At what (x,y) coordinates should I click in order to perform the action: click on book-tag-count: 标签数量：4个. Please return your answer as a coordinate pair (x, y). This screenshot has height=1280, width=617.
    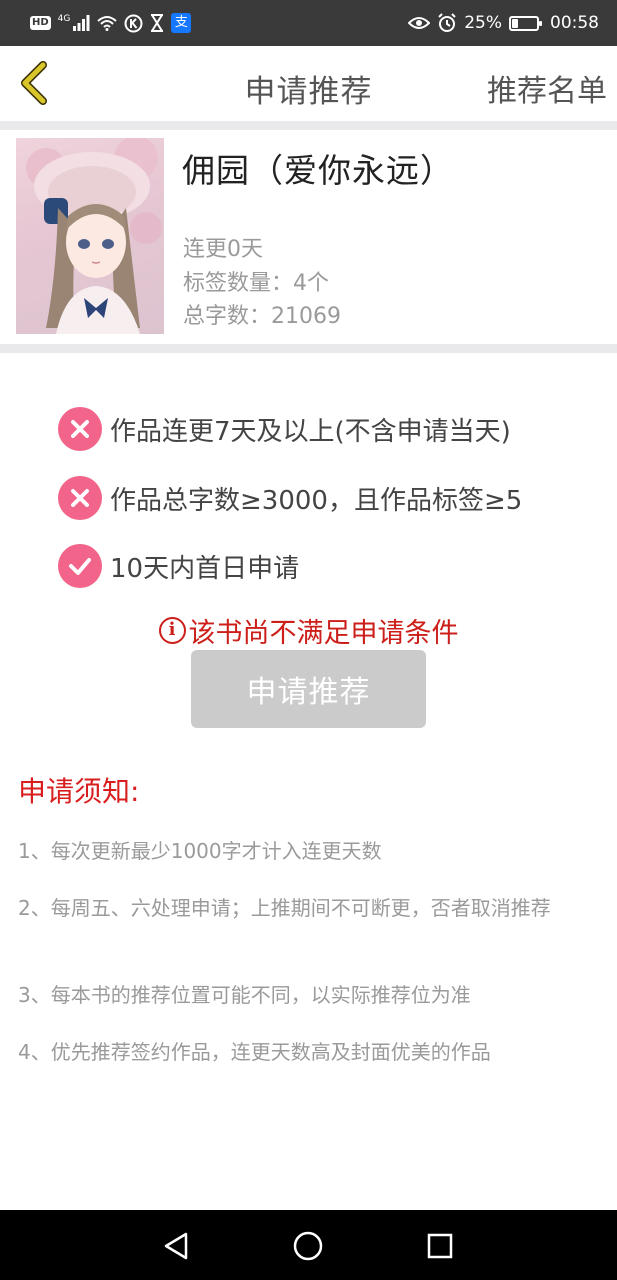
    Looking at the image, I should click on (256, 283).